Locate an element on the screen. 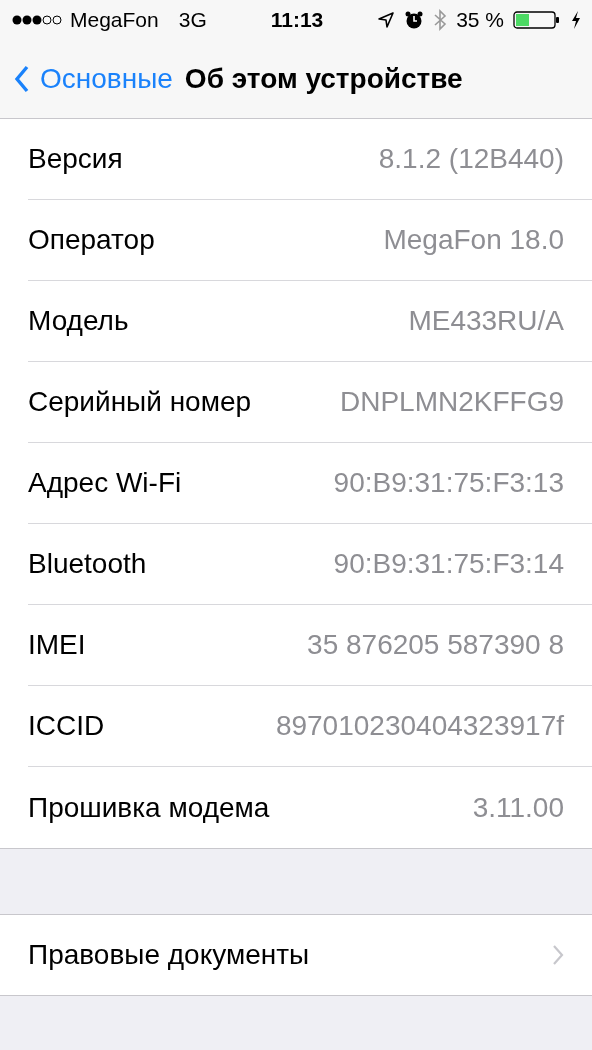  row-label: Прошивка модема is located at coordinates (149, 807).